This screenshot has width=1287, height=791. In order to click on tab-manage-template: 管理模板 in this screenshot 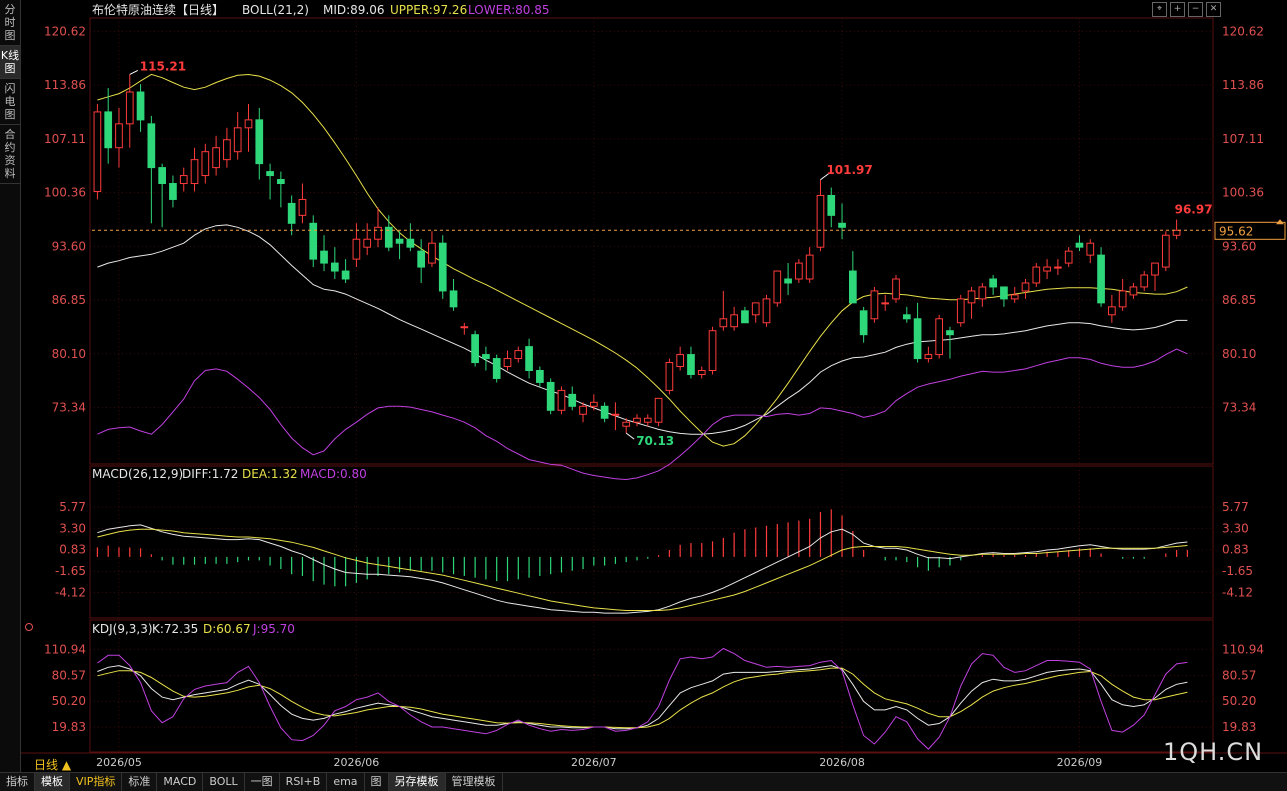, I will do `click(474, 782)`.